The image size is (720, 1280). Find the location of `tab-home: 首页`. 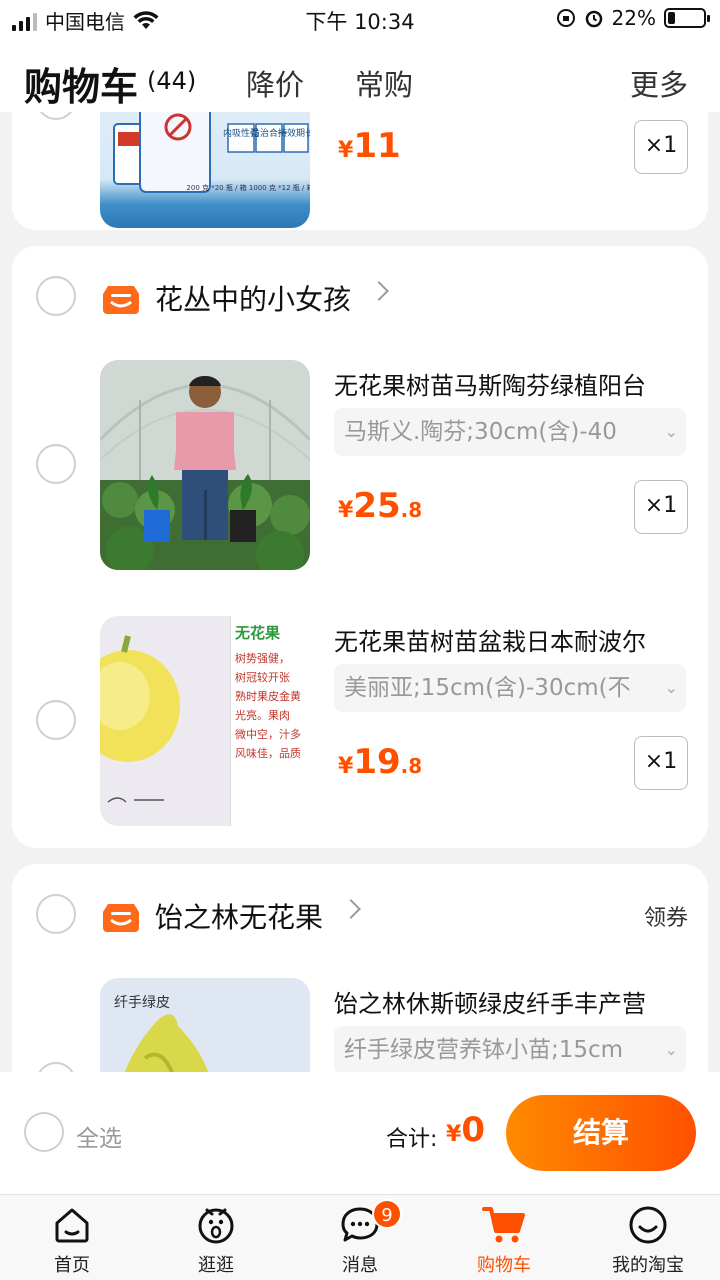

tab-home: 首页 is located at coordinates (72, 1237).